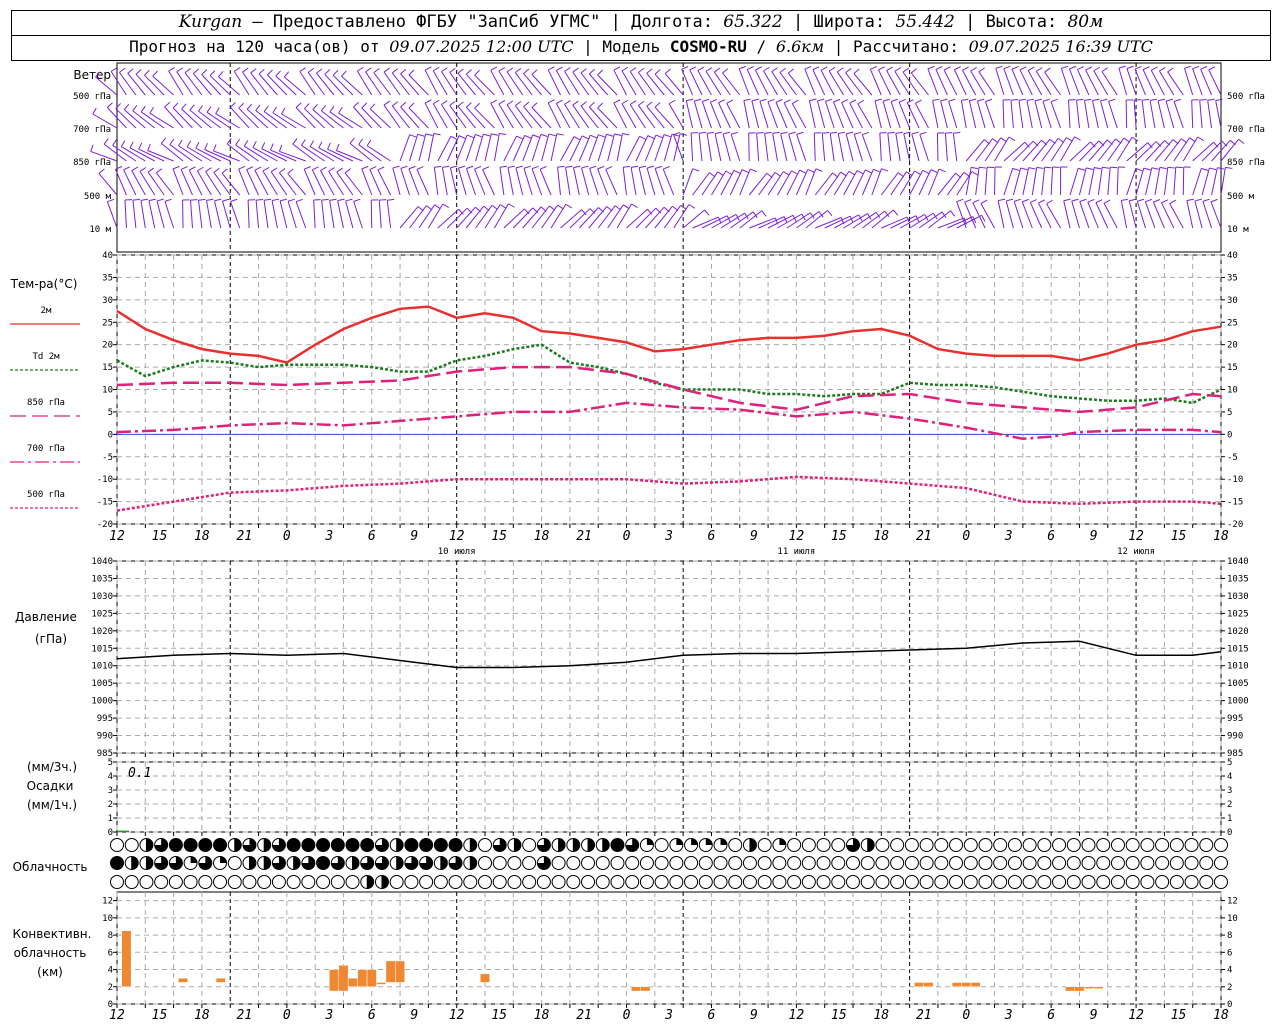  What do you see at coordinates (372, 1015) in the screenshot?
I see `conv-hour-label: 6` at bounding box center [372, 1015].